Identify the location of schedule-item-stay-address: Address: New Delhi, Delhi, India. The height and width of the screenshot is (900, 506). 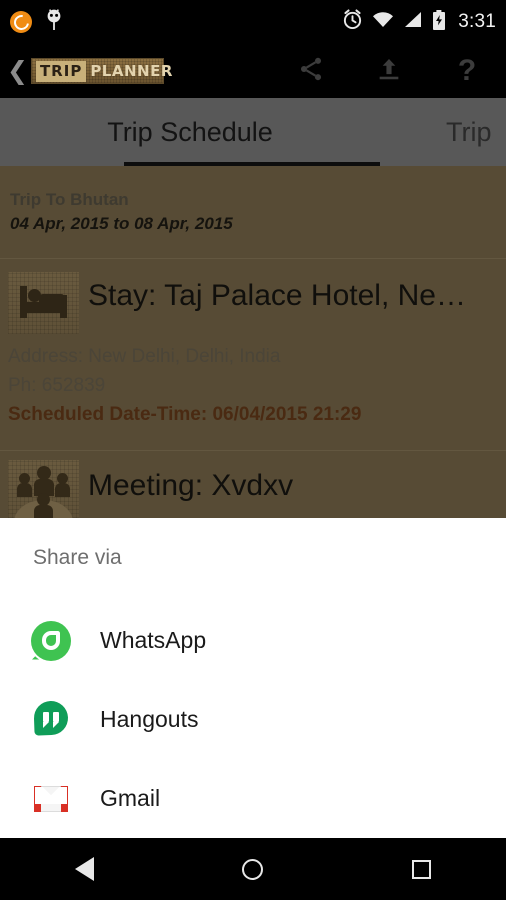
(144, 356).